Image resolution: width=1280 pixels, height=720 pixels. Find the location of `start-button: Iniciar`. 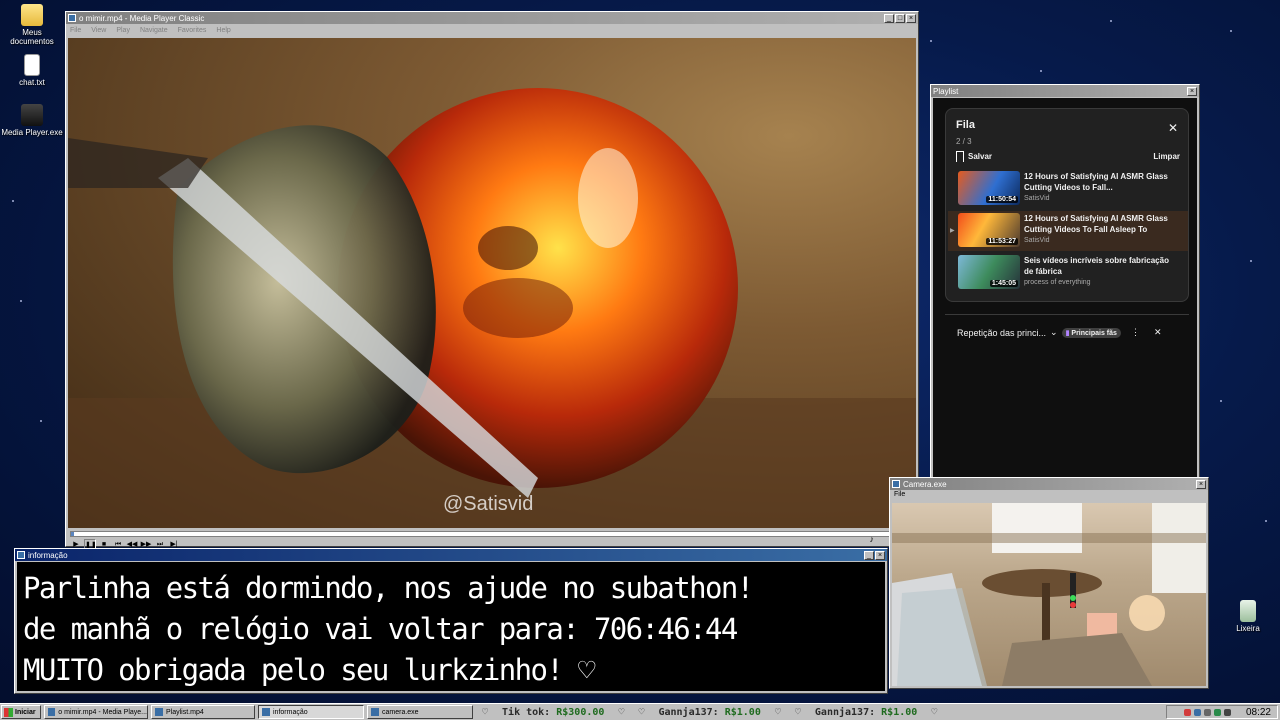

start-button: Iniciar is located at coordinates (21, 712).